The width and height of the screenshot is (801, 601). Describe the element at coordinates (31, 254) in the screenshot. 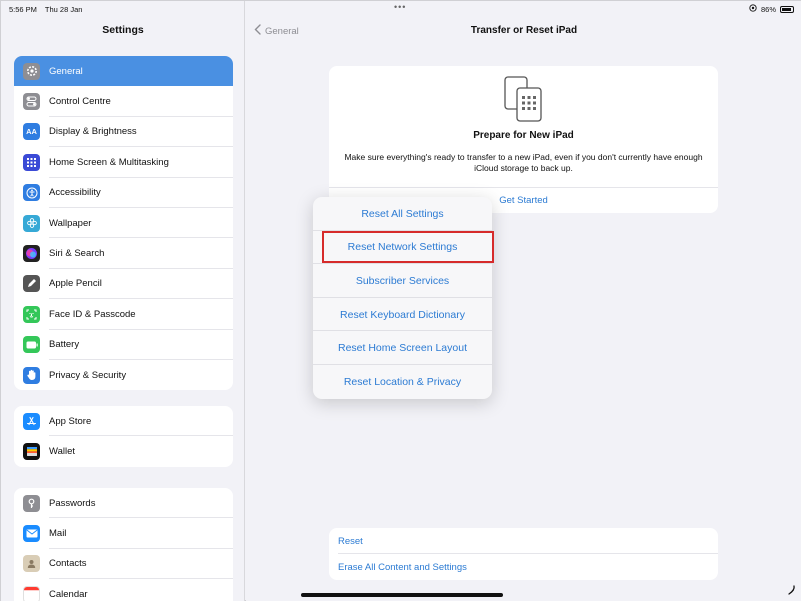

I see `siri-icon` at that location.